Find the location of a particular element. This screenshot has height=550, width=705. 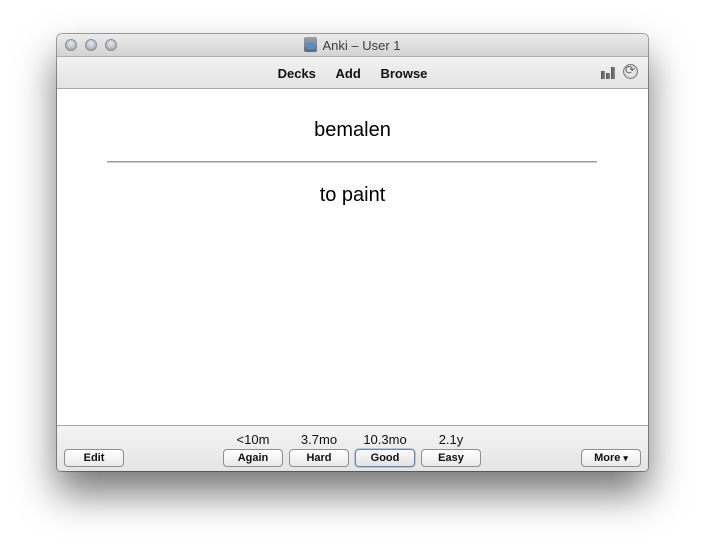

more-label: More is located at coordinates (607, 458).